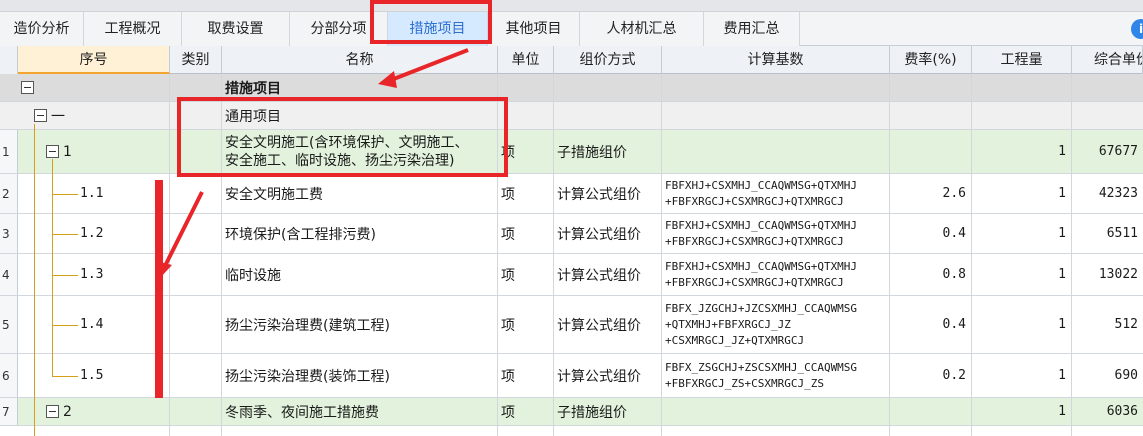 The image size is (1143, 436). Describe the element at coordinates (360, 60) in the screenshot. I see `col-name: 名称` at that location.